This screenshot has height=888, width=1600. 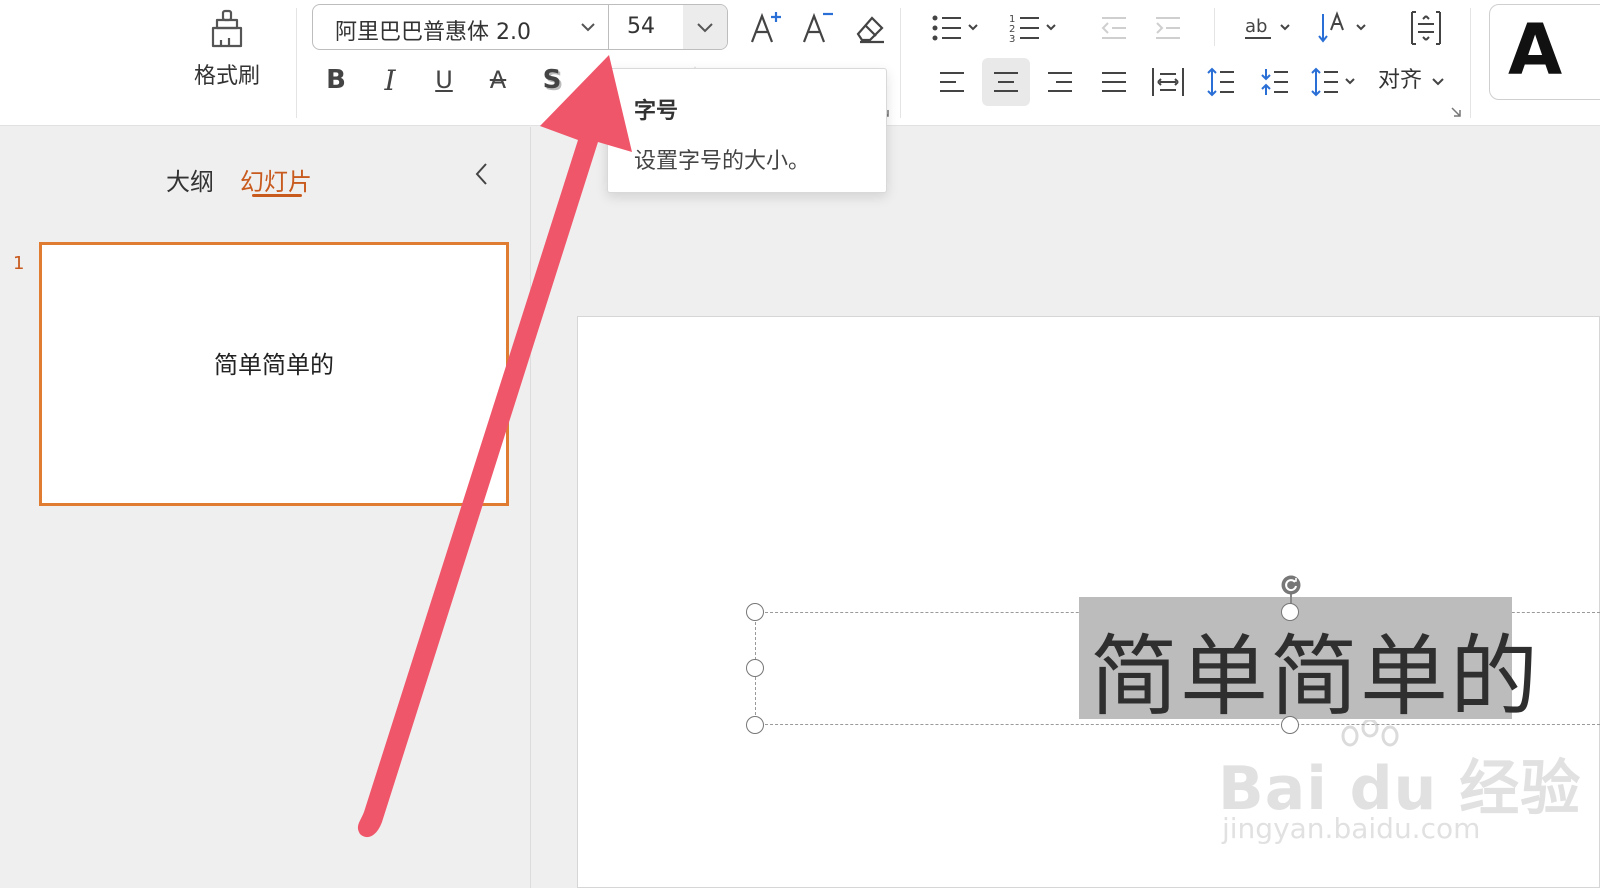 I want to click on bullet-list-icon, so click(x=955, y=28).